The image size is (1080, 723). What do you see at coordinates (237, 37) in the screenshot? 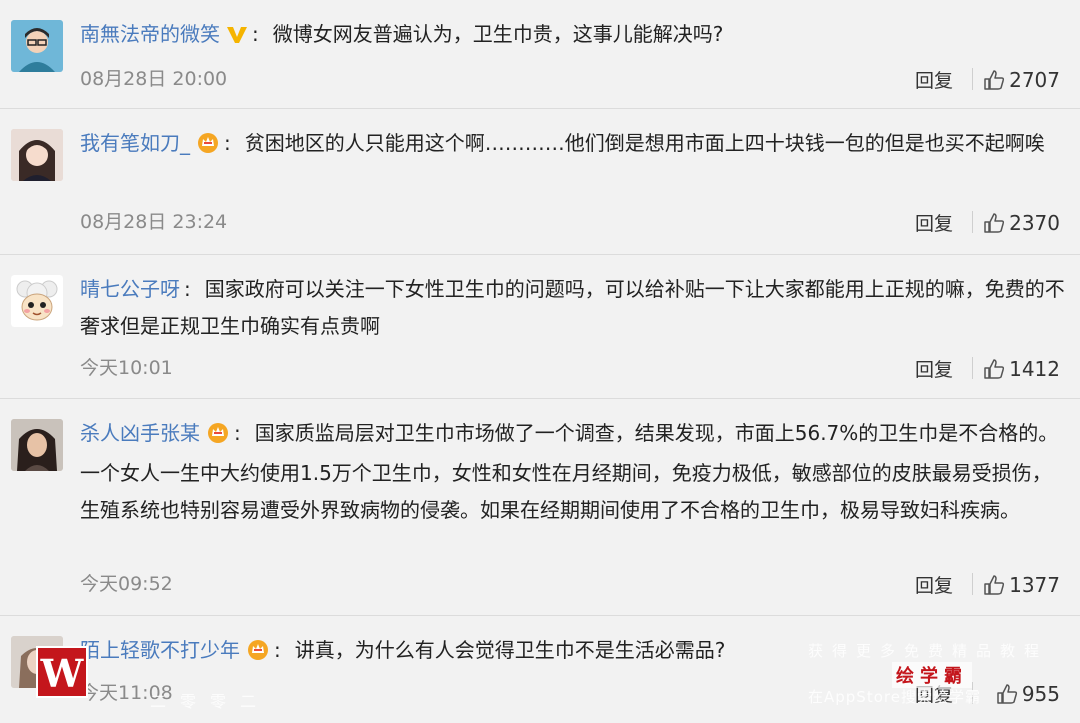
I see `verified-v-icon` at bounding box center [237, 37].